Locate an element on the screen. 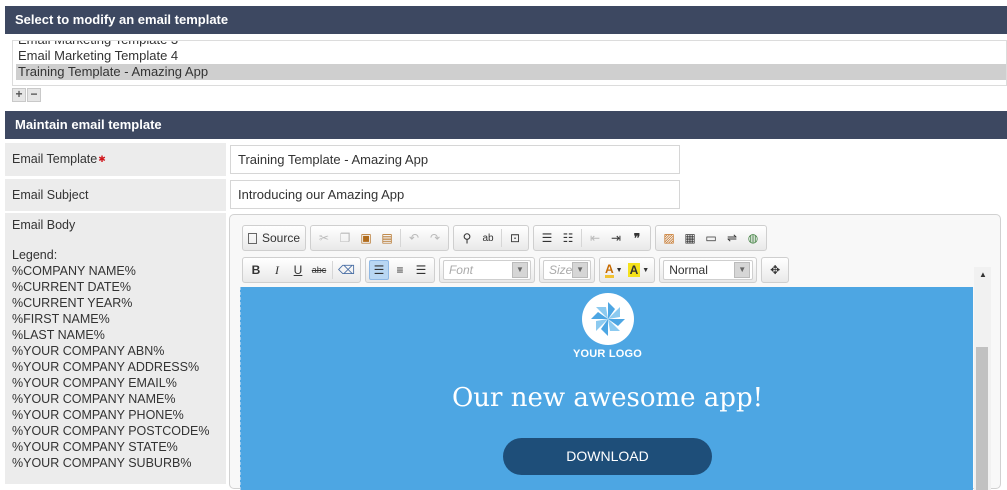  size-select: Size ▼ is located at coordinates (566, 270).